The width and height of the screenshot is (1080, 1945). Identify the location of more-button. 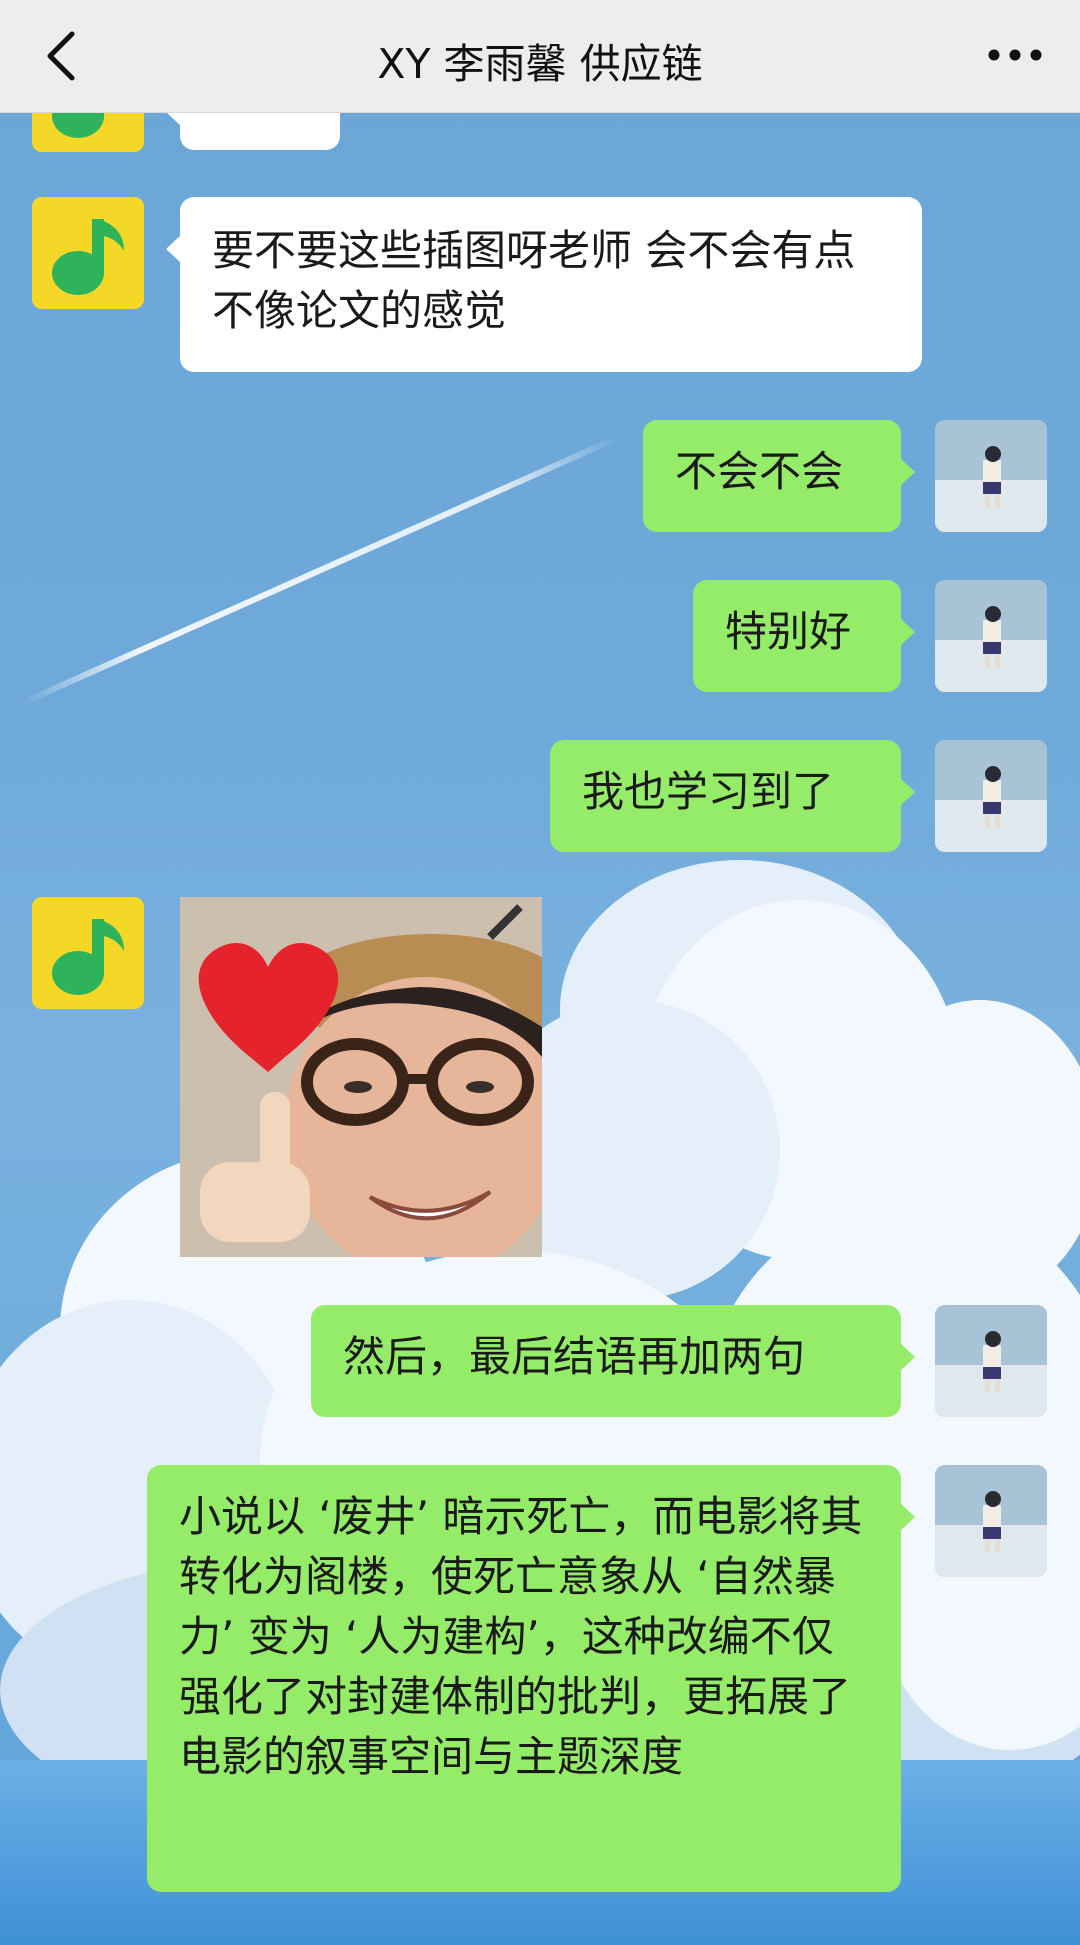
(1015, 55).